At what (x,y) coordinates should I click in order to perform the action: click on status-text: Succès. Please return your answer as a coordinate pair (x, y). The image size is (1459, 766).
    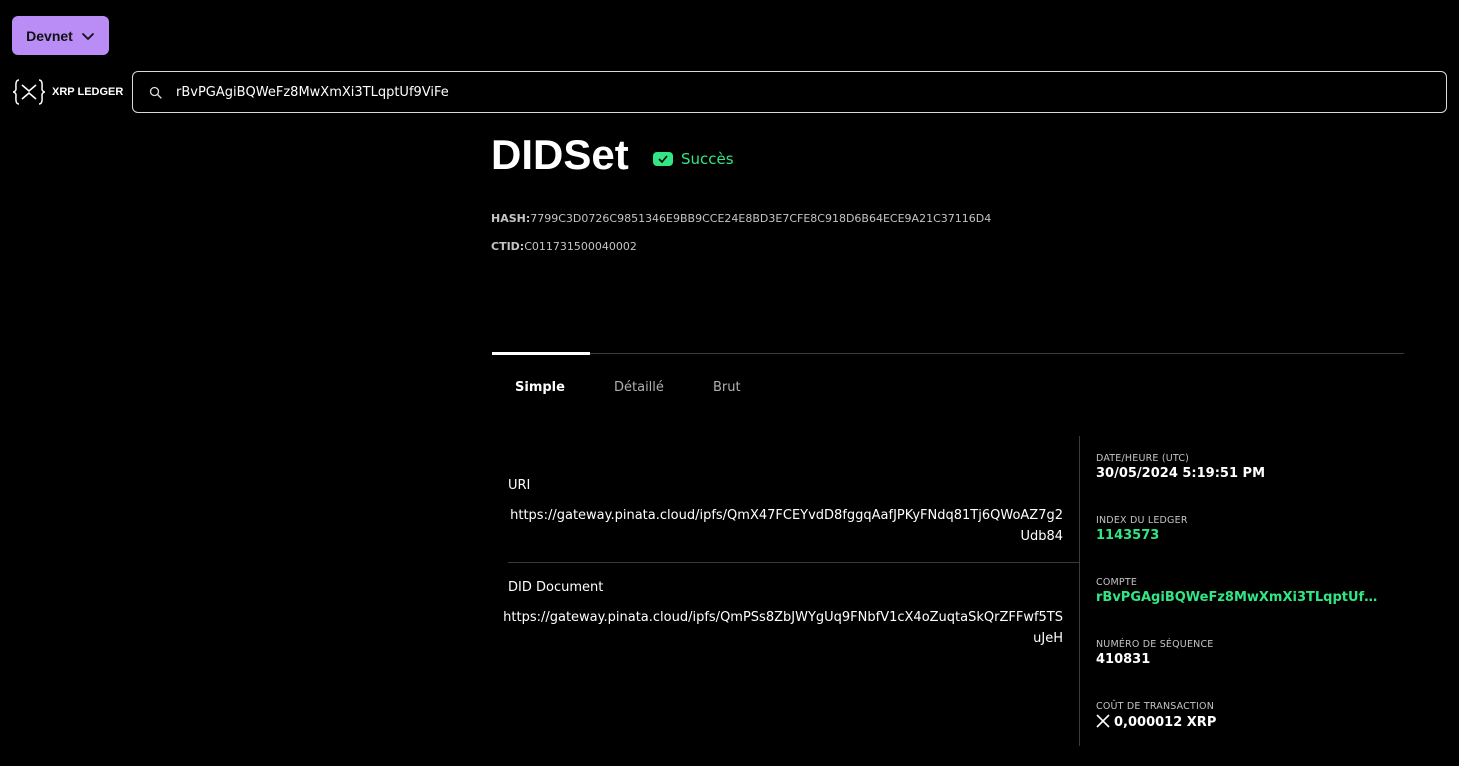
    Looking at the image, I should click on (707, 159).